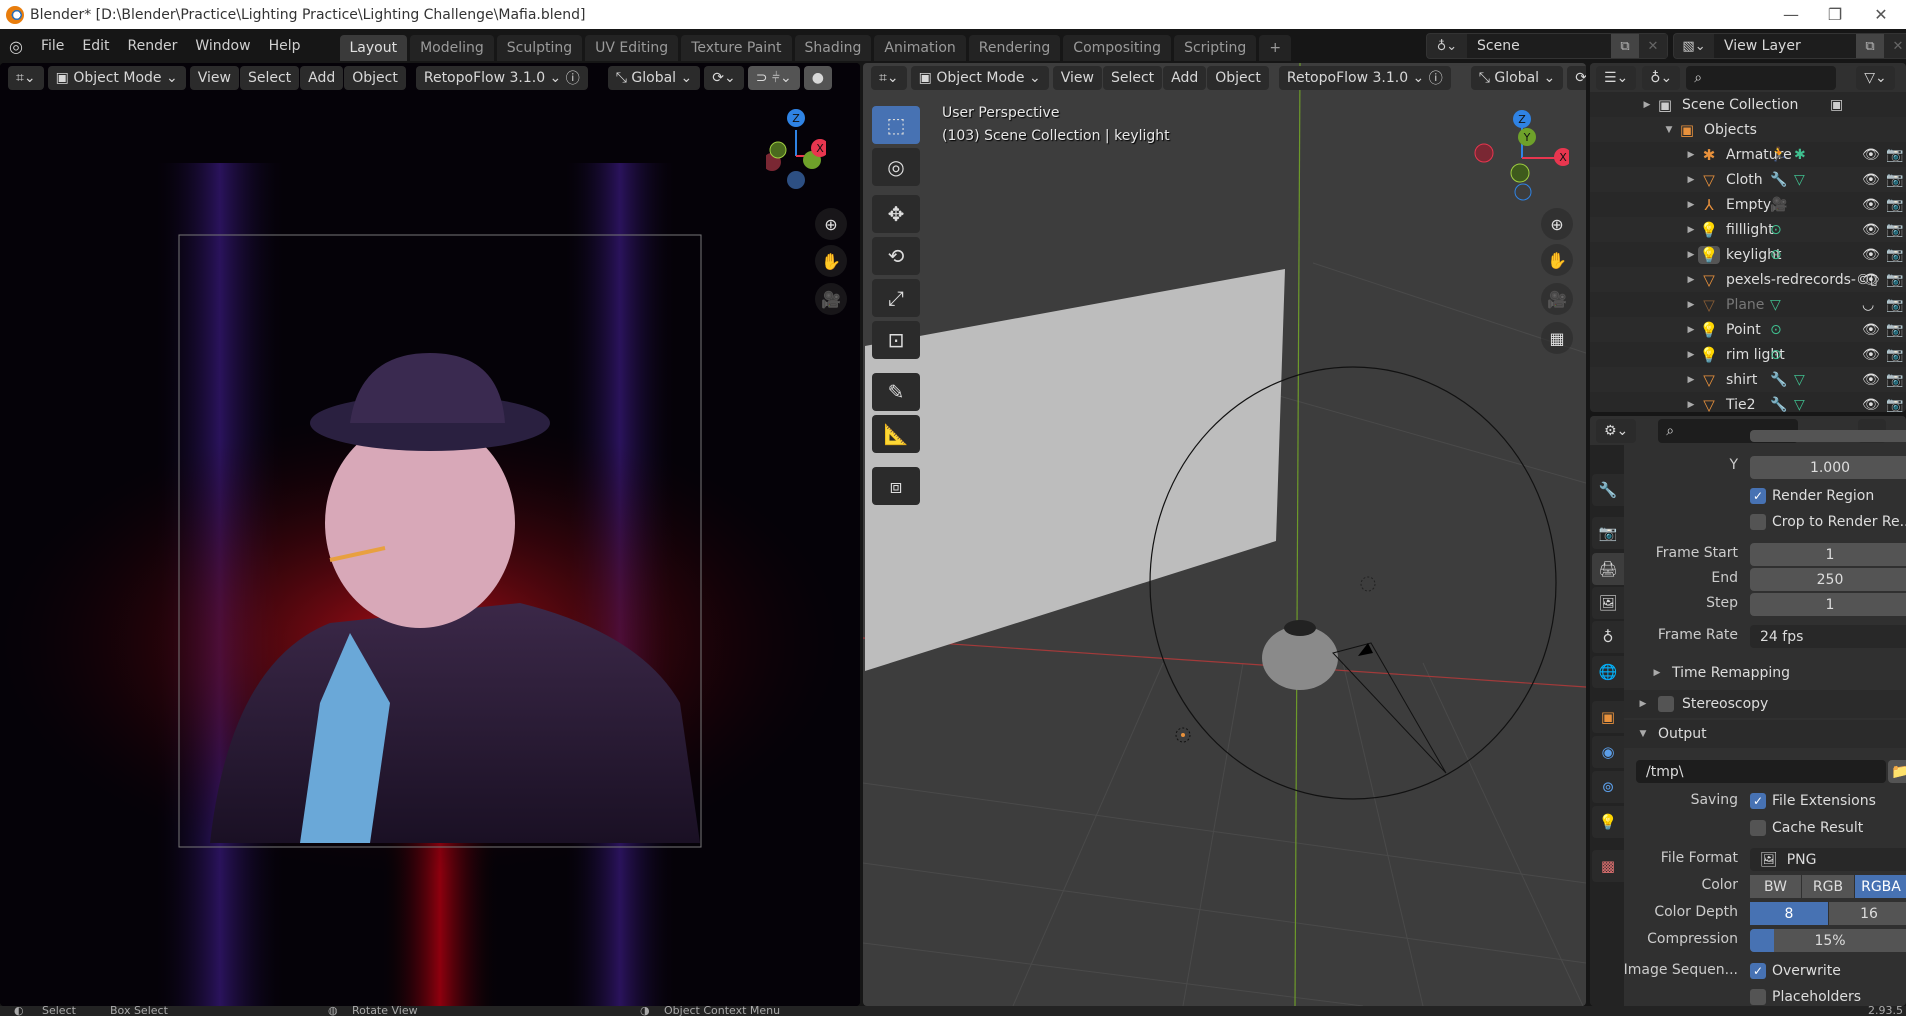 The height and width of the screenshot is (1016, 1906). Describe the element at coordinates (1745, 305) in the screenshot. I see `outliner-item-name: Plane` at that location.